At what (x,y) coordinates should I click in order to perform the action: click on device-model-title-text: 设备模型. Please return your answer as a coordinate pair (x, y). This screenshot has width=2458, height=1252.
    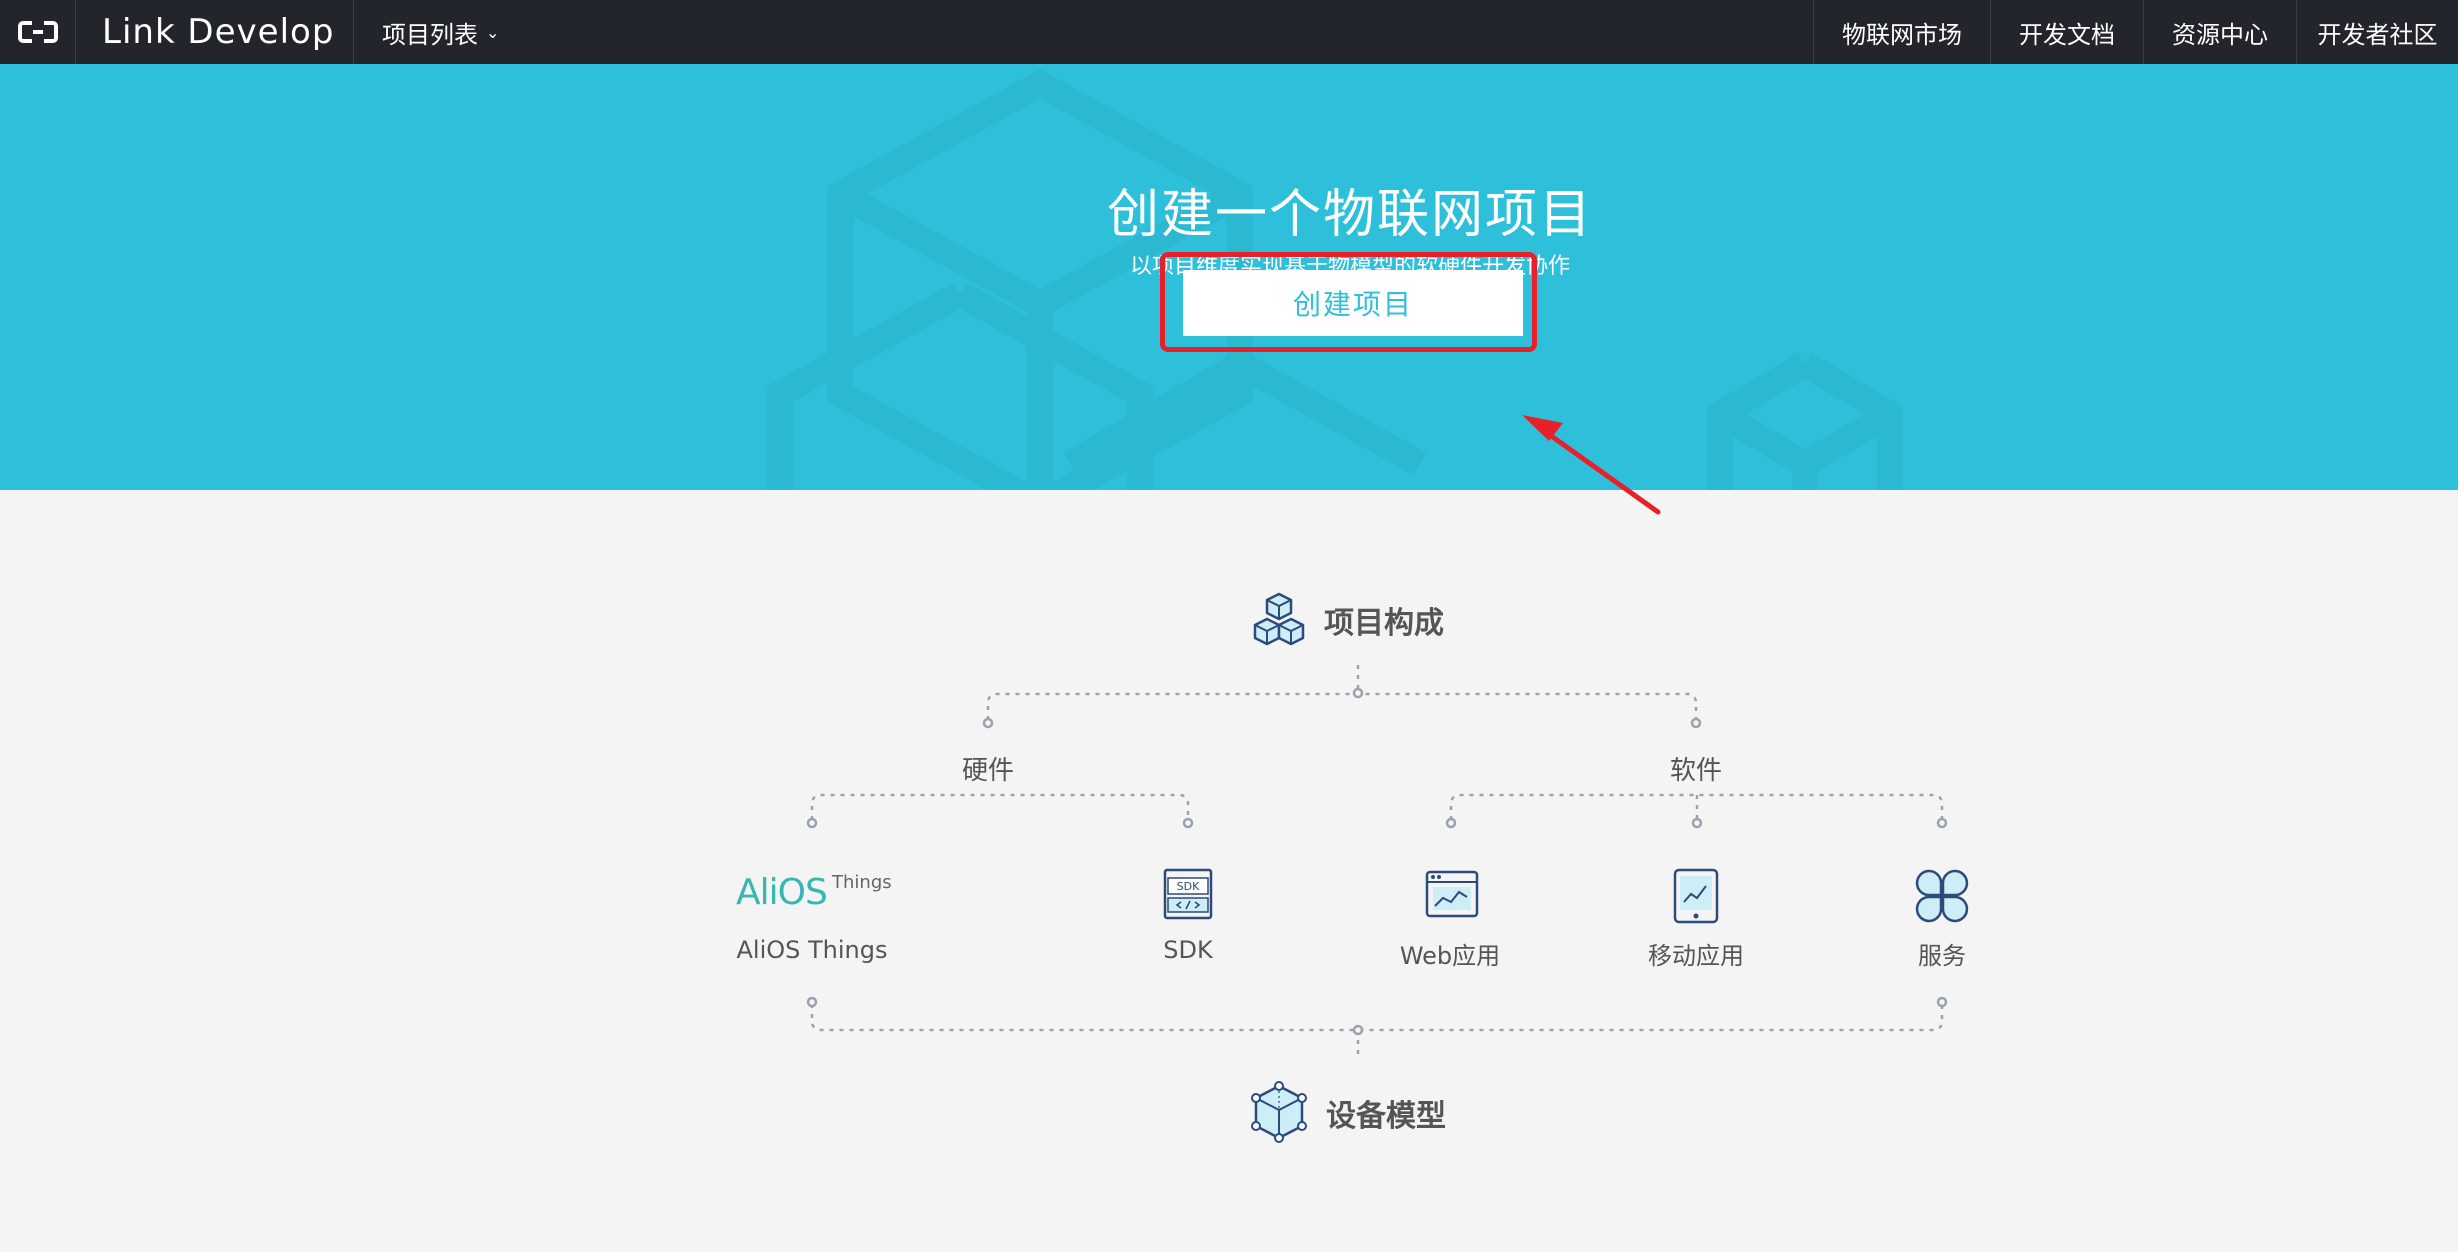
    Looking at the image, I should click on (1386, 1116).